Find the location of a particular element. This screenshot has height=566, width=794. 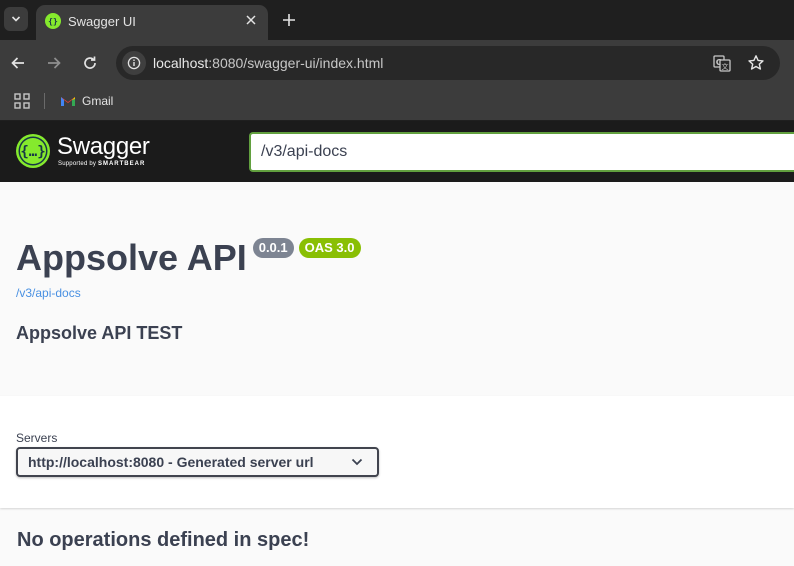

api-title-row: Appsolve API 0.0.1 OAS 3.0 is located at coordinates (188, 258).